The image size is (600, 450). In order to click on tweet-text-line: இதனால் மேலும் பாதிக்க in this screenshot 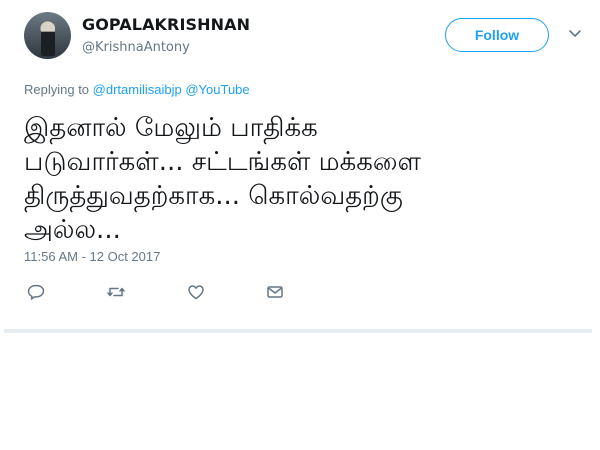, I will do `click(171, 128)`.